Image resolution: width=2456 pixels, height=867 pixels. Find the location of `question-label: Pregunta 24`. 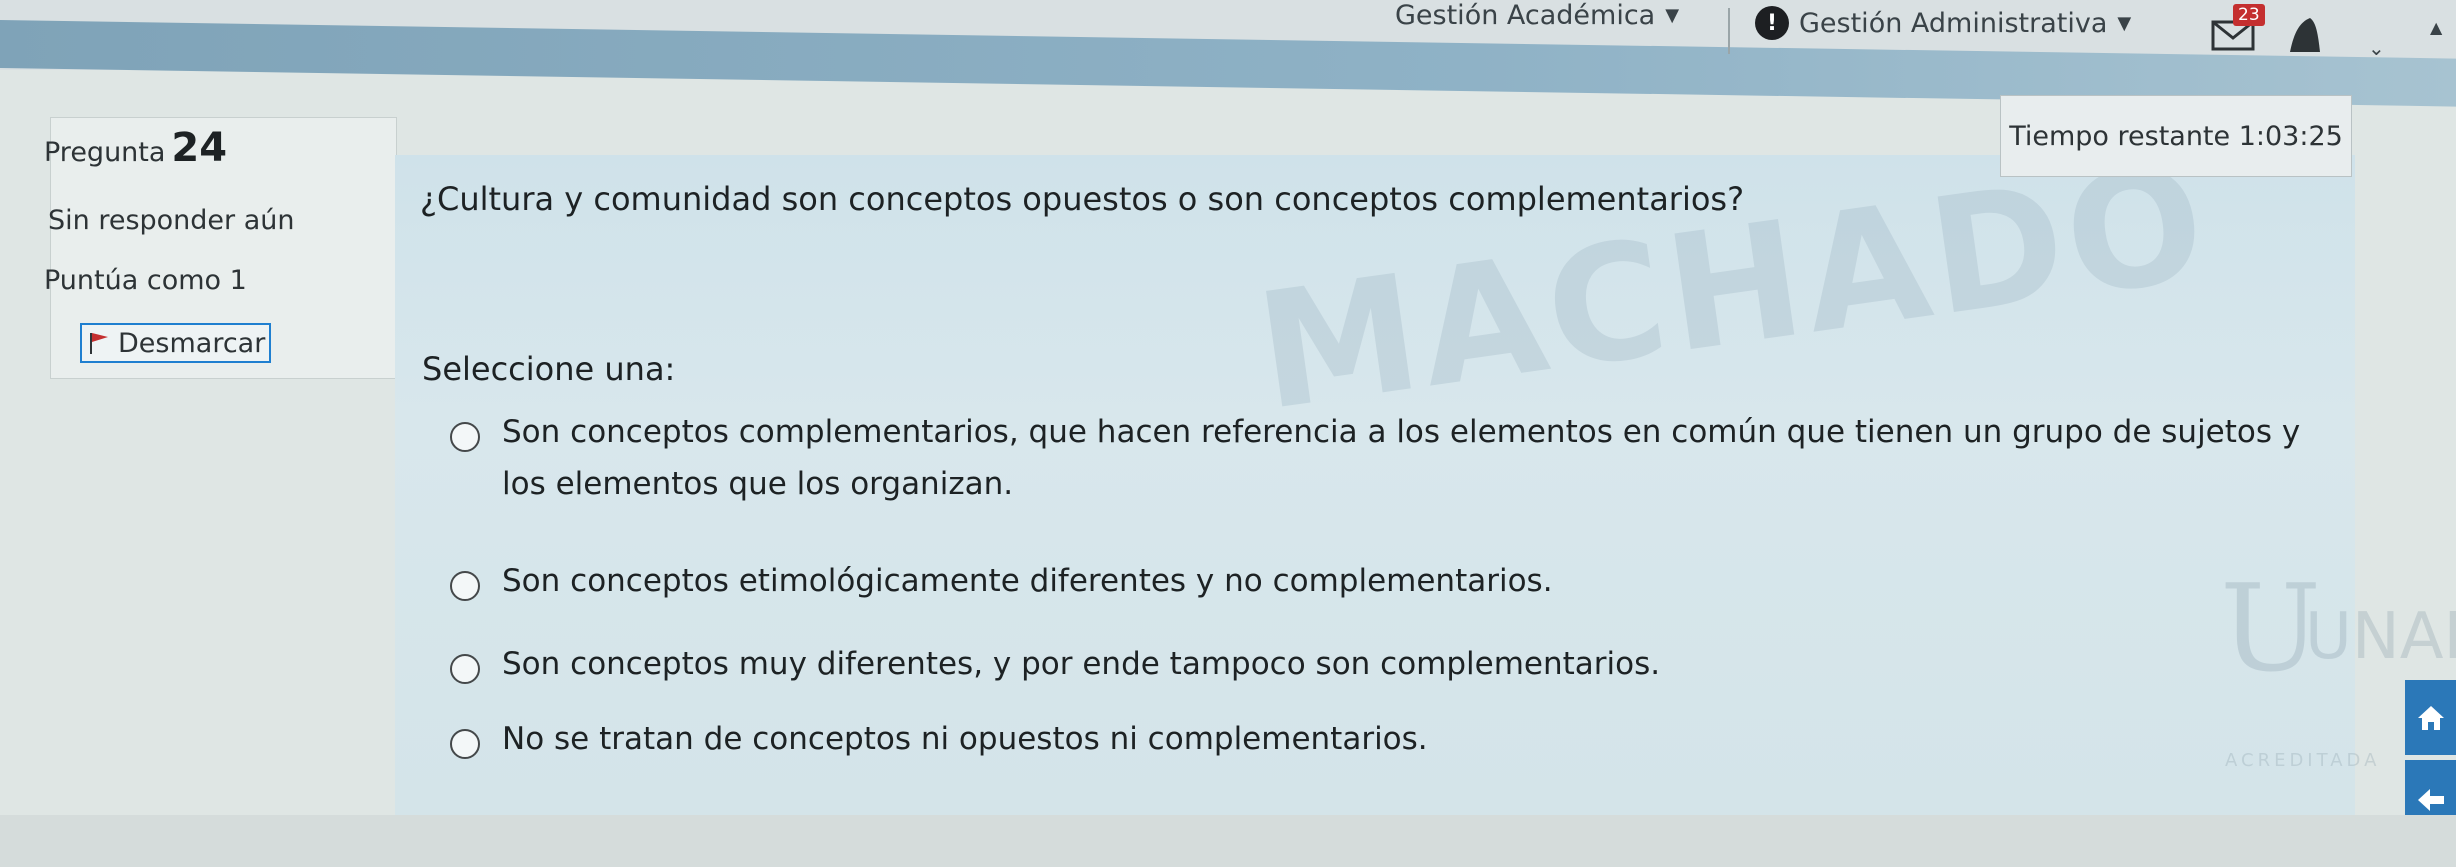

question-label: Pregunta 24 is located at coordinates (135, 148).